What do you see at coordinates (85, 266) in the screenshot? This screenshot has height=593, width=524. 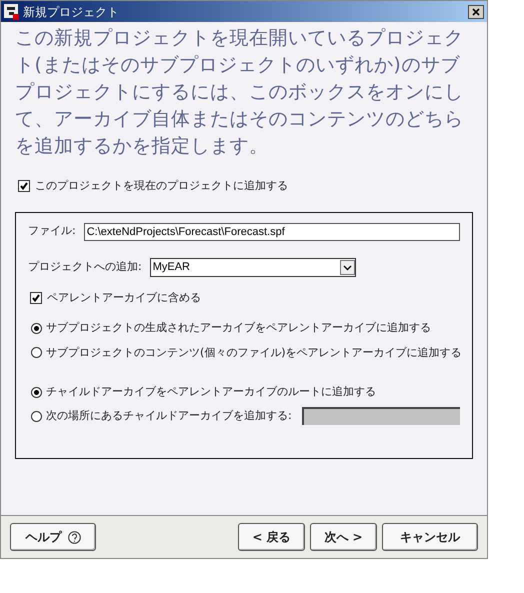 I see `project-label: プロジェクトへの追加:` at bounding box center [85, 266].